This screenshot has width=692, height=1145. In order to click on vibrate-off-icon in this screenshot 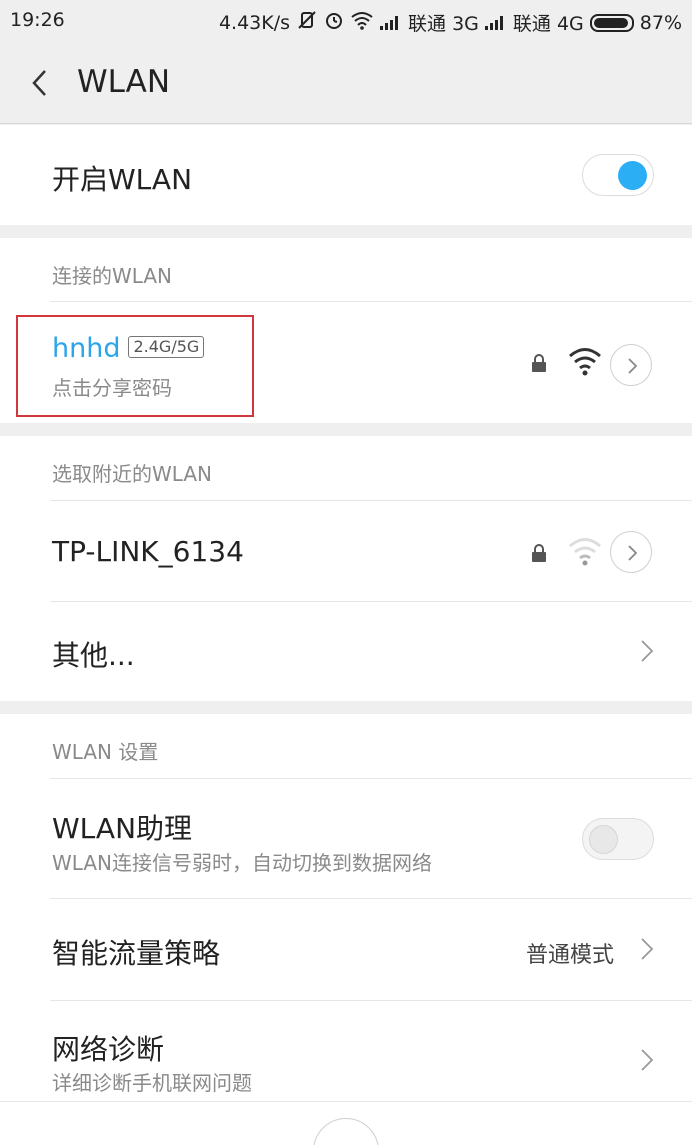, I will do `click(307, 22)`.